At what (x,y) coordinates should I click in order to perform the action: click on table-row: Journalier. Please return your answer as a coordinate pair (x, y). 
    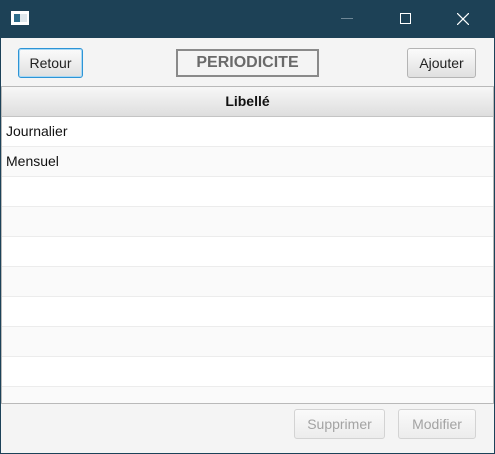
    Looking at the image, I should click on (247, 132).